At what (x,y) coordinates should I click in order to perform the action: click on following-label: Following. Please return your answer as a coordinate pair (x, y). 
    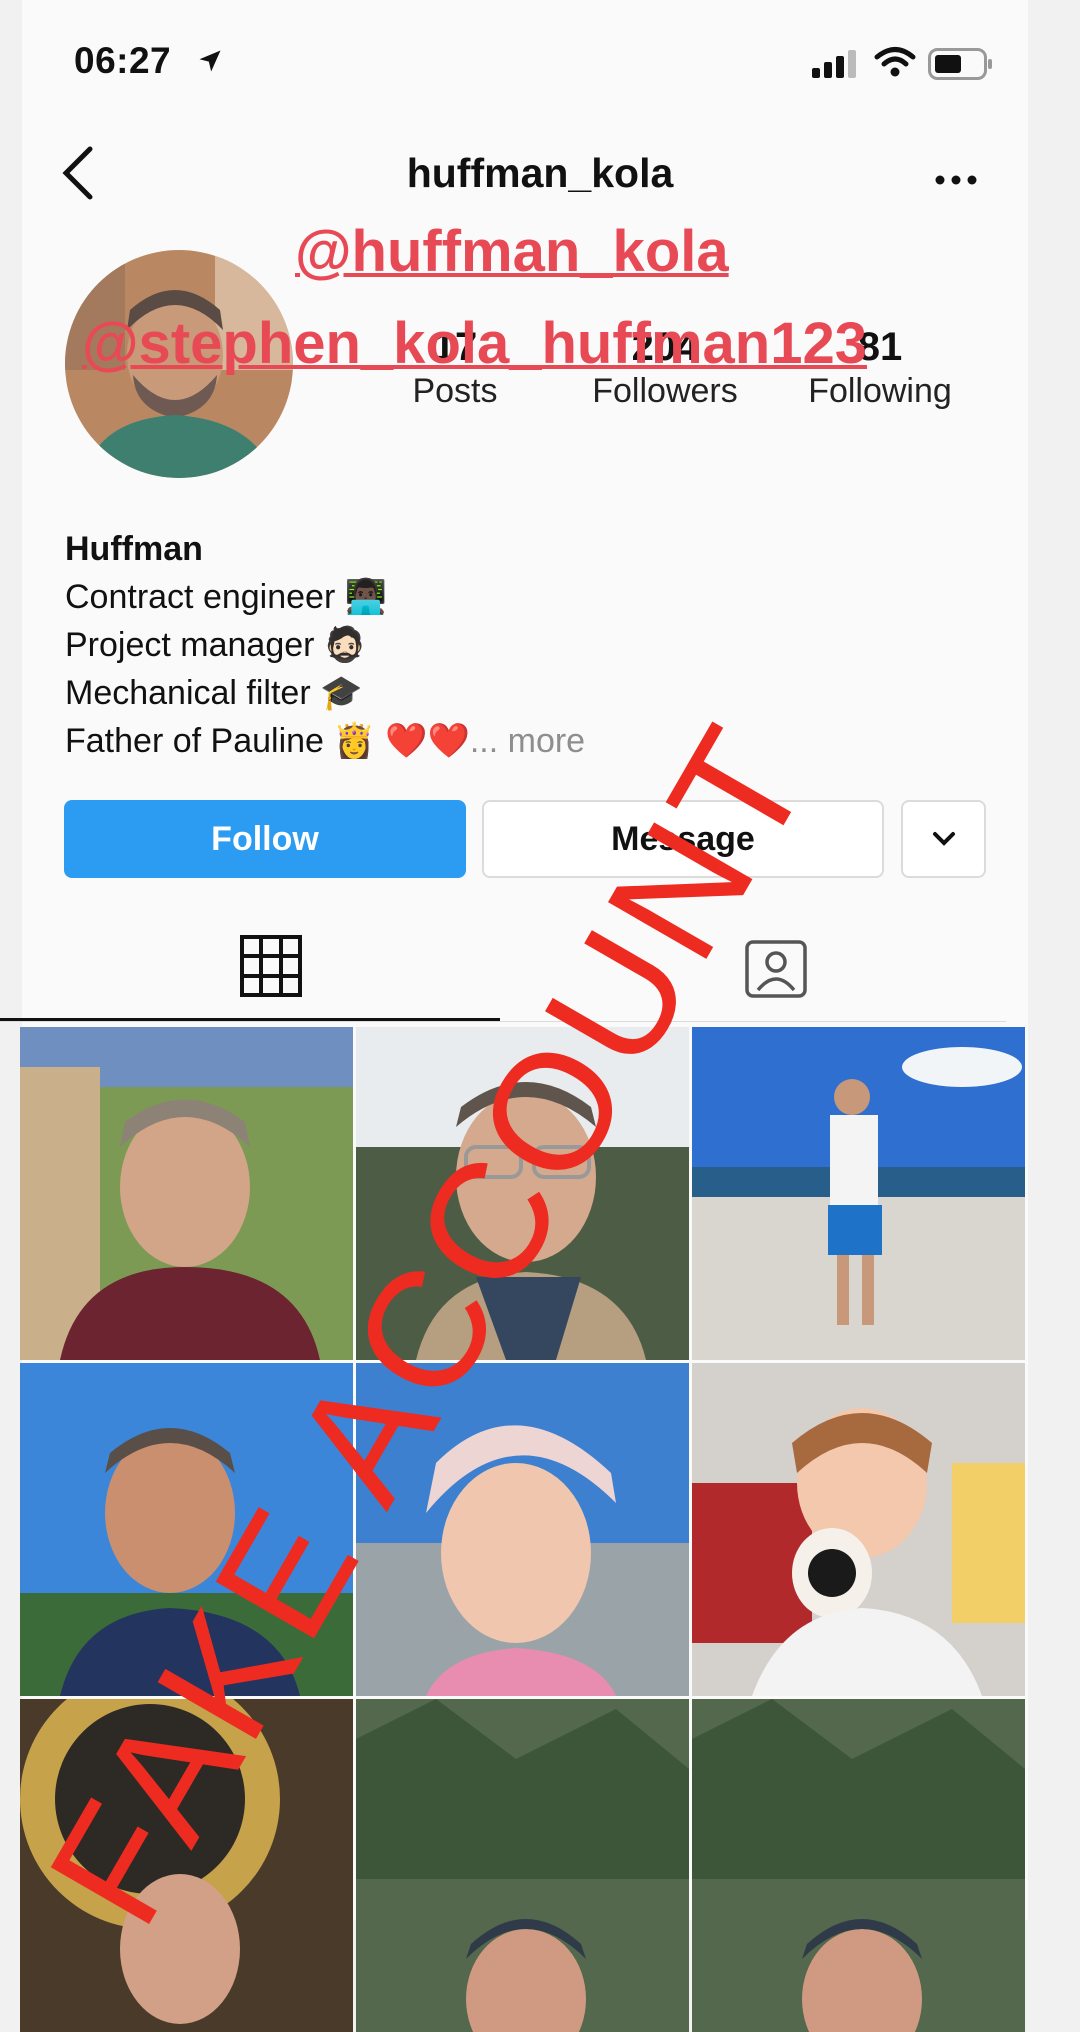
    Looking at the image, I should click on (880, 391).